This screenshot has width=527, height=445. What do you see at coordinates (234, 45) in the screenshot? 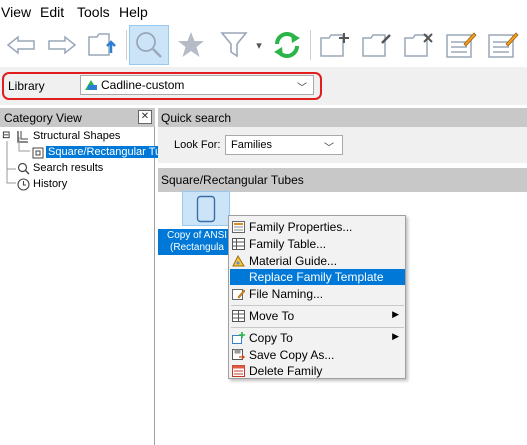
I see `filter-icon` at bounding box center [234, 45].